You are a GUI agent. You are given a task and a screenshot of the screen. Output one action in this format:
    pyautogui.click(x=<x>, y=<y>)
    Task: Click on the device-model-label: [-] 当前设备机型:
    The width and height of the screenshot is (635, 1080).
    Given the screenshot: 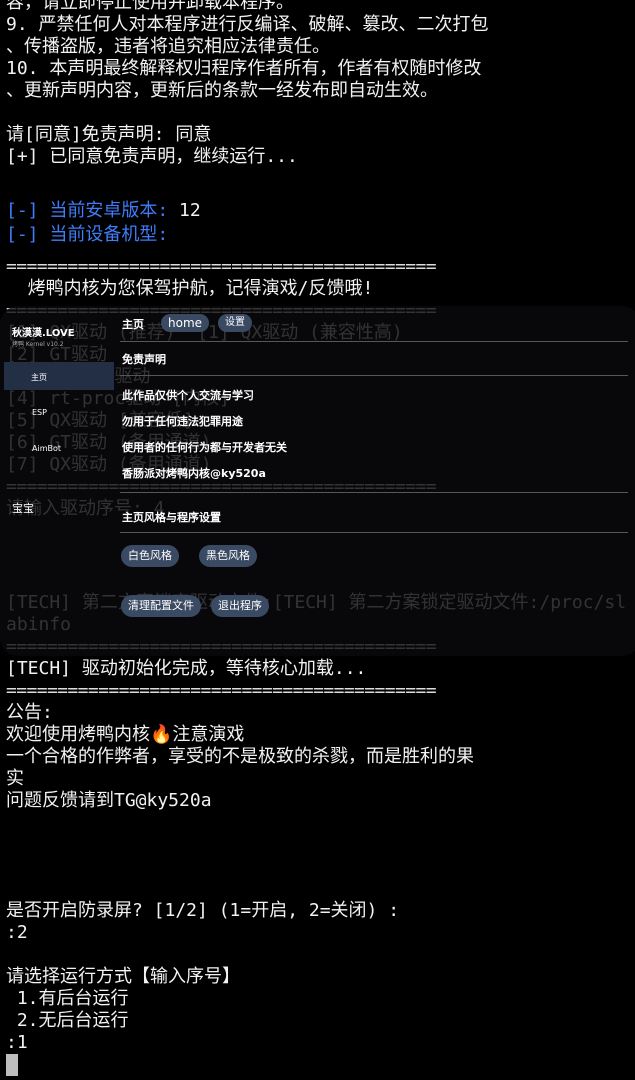 What is the action you would take?
    pyautogui.click(x=87, y=234)
    